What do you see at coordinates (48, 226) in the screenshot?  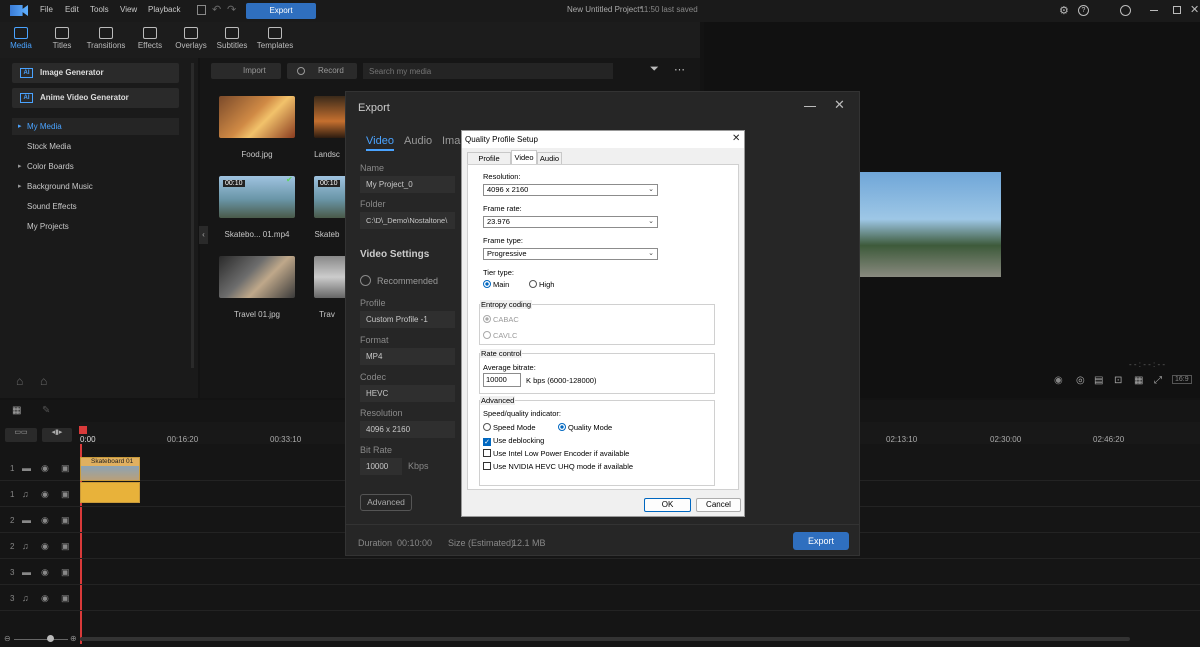 I see `nav-my-projects: My Projects` at bounding box center [48, 226].